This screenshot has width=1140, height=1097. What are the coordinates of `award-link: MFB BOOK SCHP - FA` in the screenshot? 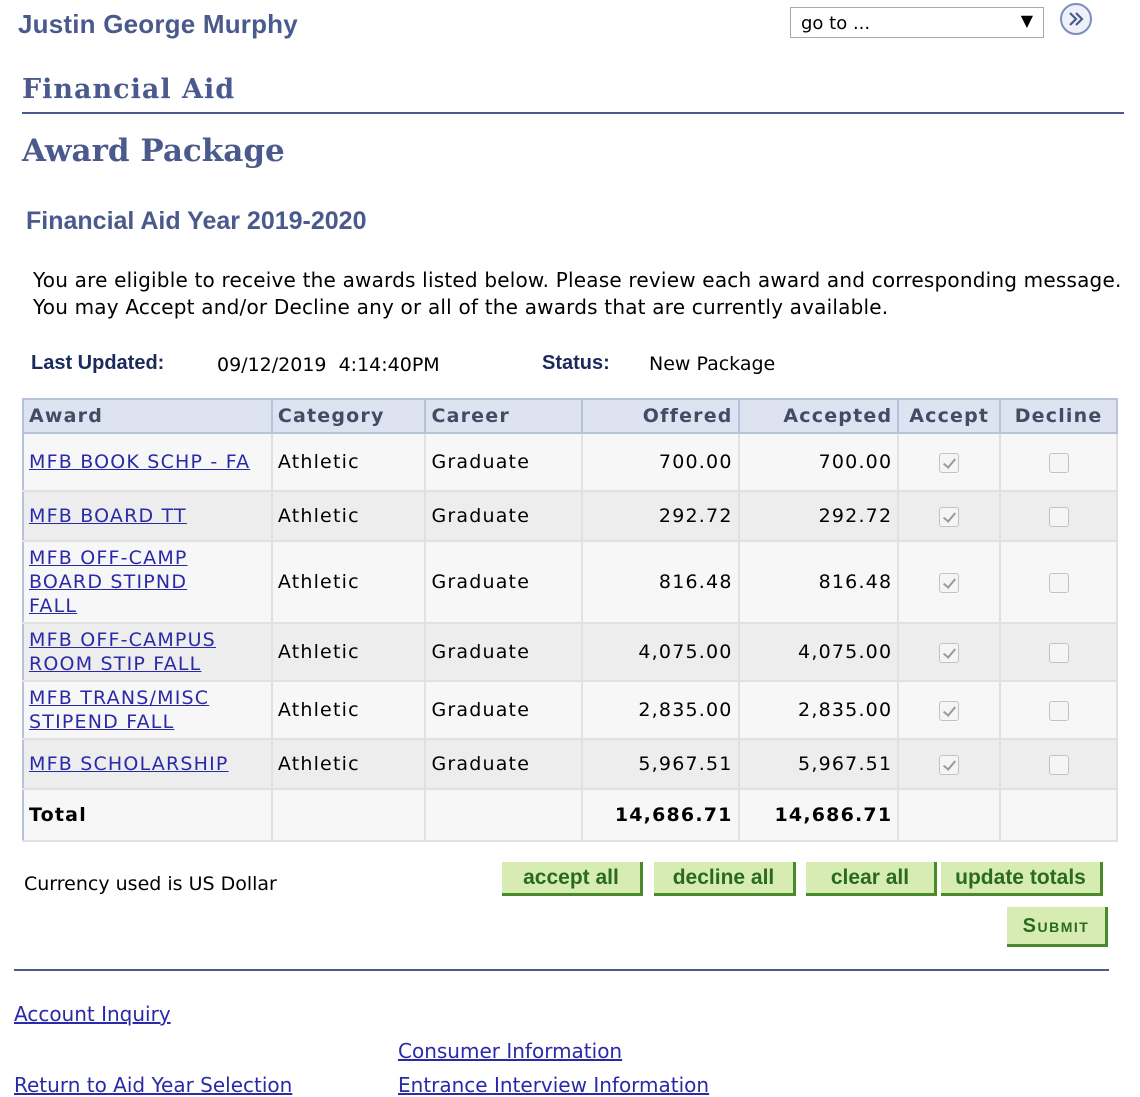 It's located at (140, 462).